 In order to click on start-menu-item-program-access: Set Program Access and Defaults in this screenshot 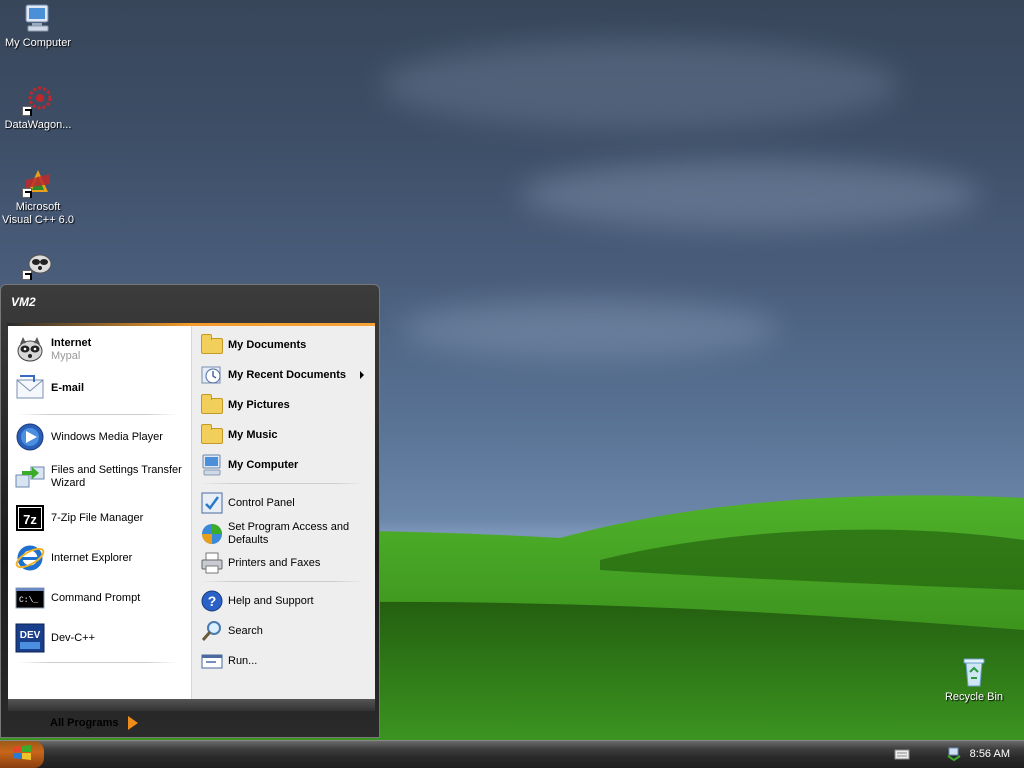, I will do `click(285, 534)`.